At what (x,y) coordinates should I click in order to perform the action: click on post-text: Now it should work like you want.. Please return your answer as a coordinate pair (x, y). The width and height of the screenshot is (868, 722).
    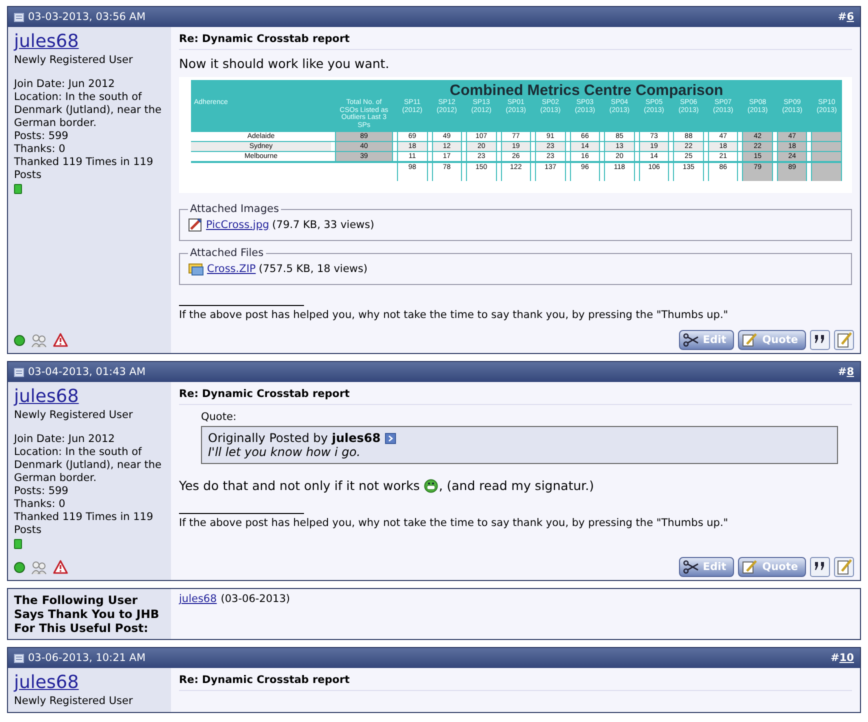
    Looking at the image, I should click on (284, 63).